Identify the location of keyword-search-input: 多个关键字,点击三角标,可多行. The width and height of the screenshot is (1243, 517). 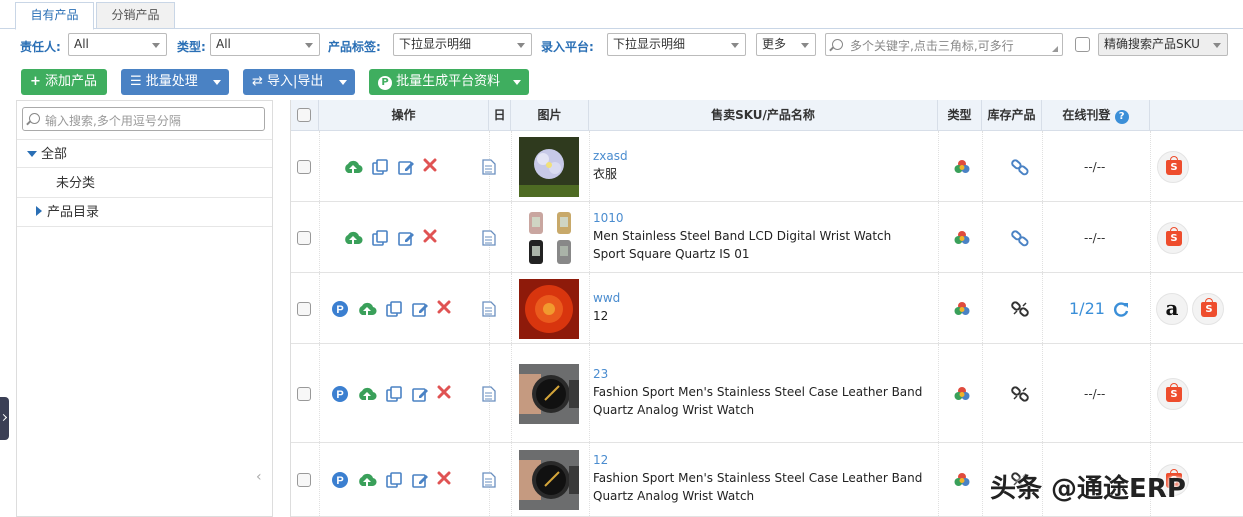
(944, 44).